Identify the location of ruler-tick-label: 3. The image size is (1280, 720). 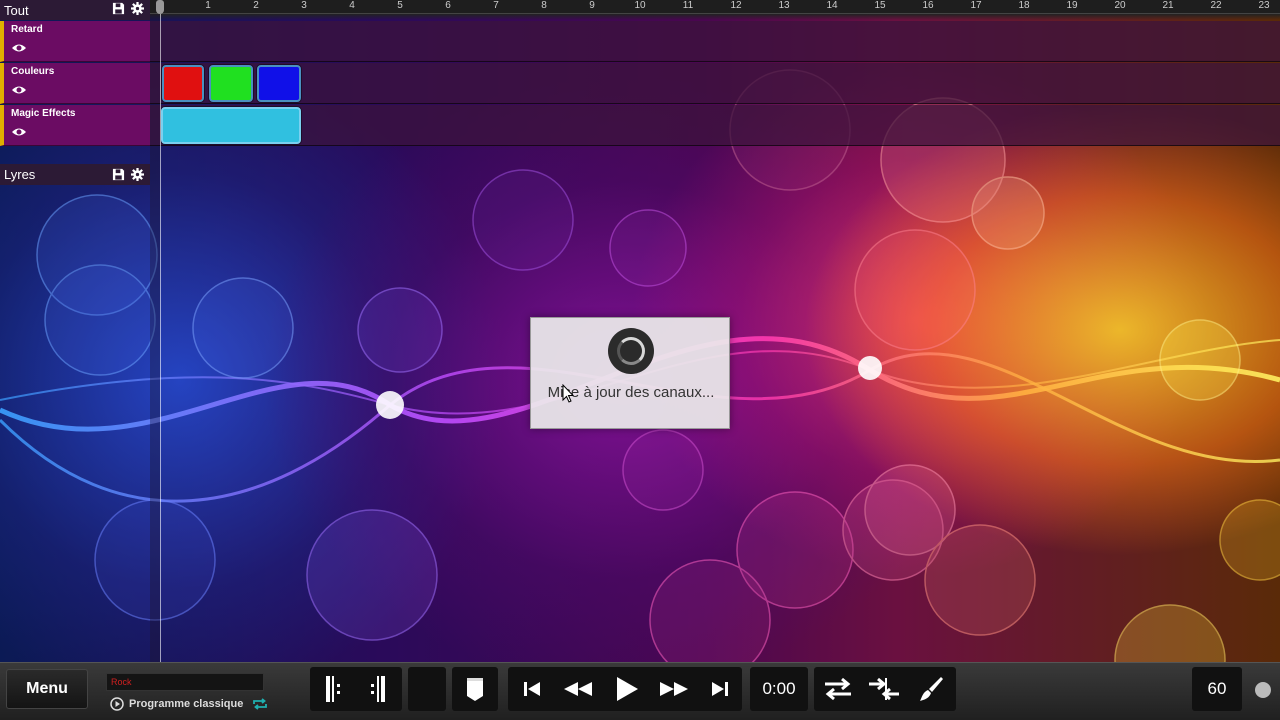
(304, 5).